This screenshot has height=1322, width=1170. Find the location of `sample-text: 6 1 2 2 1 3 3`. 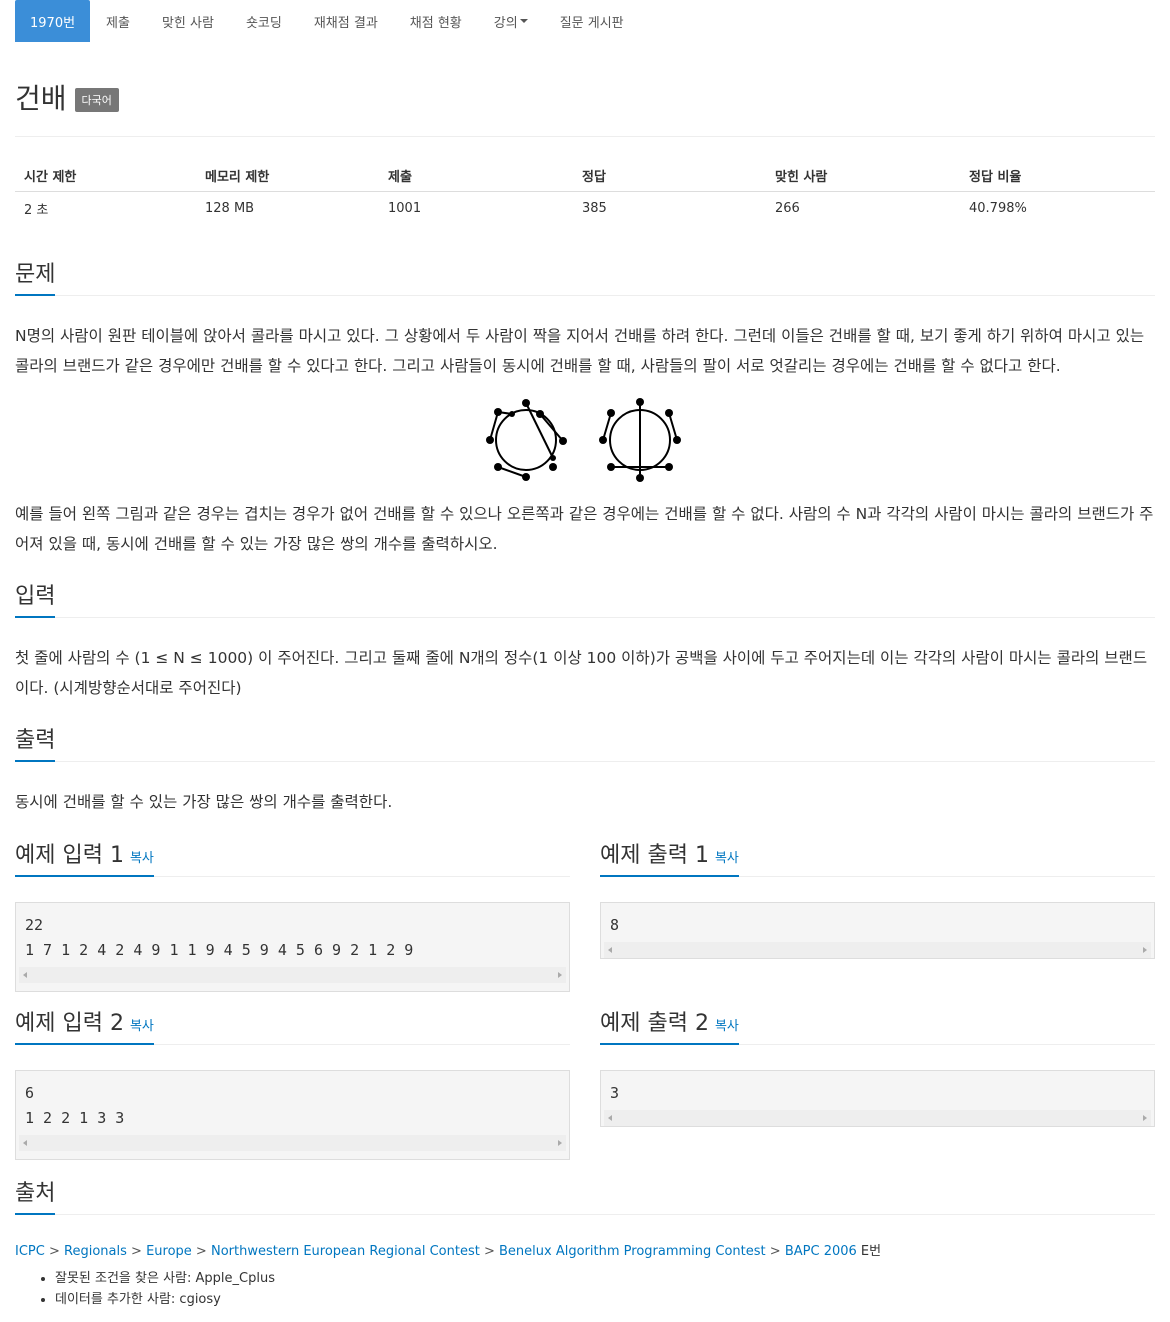

sample-text: 6 1 2 2 1 3 3 is located at coordinates (75, 1105).